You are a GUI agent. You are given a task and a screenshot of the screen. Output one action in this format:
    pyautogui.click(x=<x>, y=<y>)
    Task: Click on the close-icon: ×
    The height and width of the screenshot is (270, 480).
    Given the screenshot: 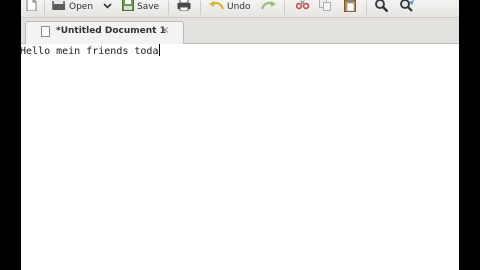 What is the action you would take?
    pyautogui.click(x=165, y=31)
    